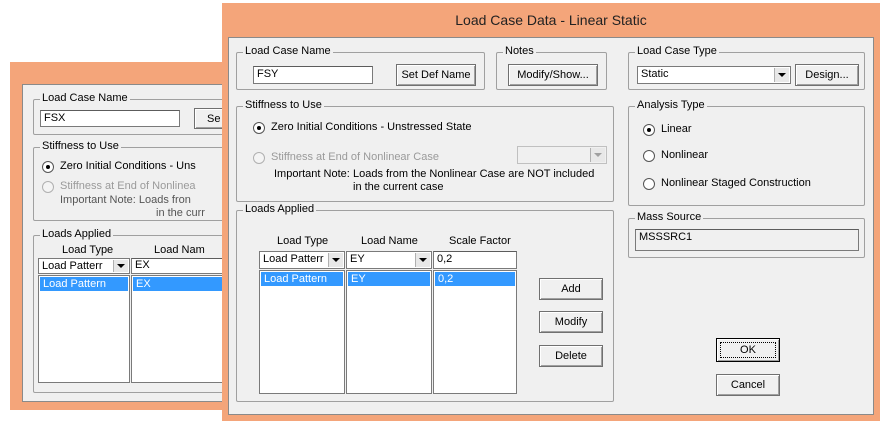 This screenshot has width=882, height=425. I want to click on load-name-value: EY, so click(357, 259).